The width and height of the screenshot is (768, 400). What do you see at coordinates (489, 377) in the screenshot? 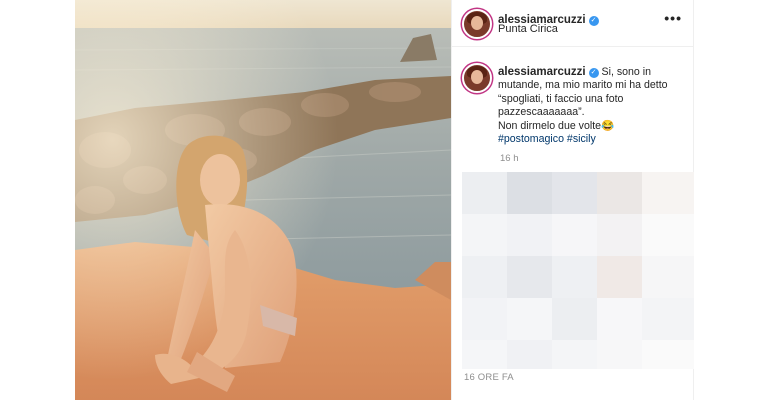
I see `post-timestamp: 16 ORE FA` at bounding box center [489, 377].